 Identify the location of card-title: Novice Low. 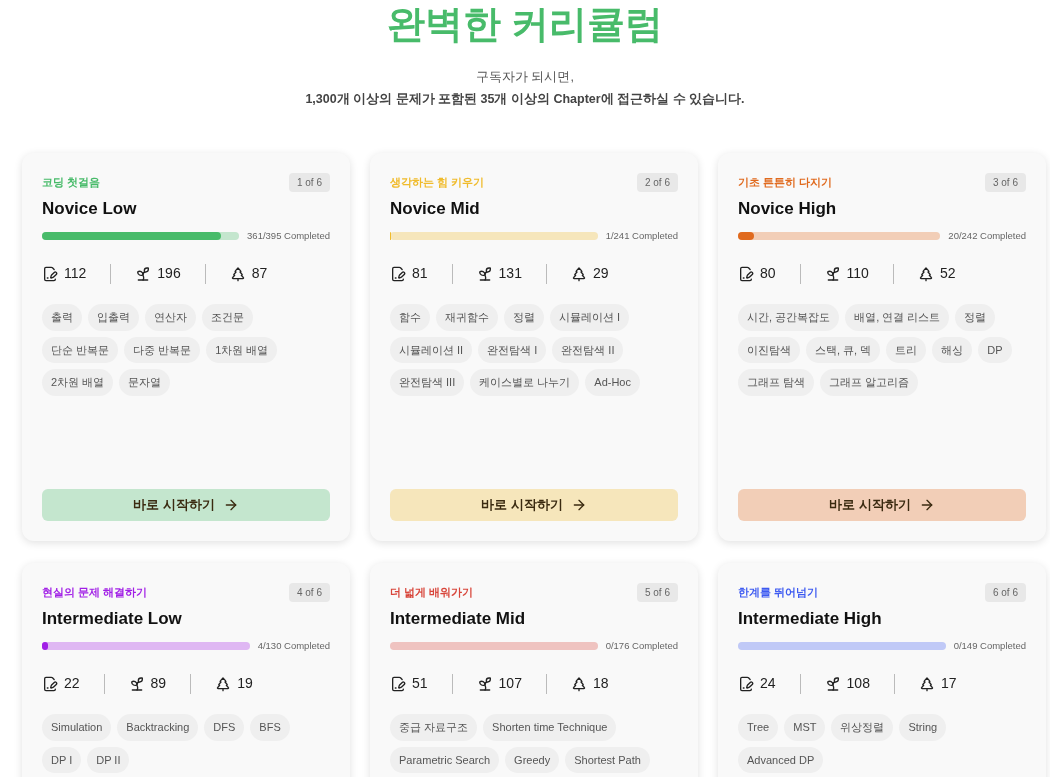
(90, 208).